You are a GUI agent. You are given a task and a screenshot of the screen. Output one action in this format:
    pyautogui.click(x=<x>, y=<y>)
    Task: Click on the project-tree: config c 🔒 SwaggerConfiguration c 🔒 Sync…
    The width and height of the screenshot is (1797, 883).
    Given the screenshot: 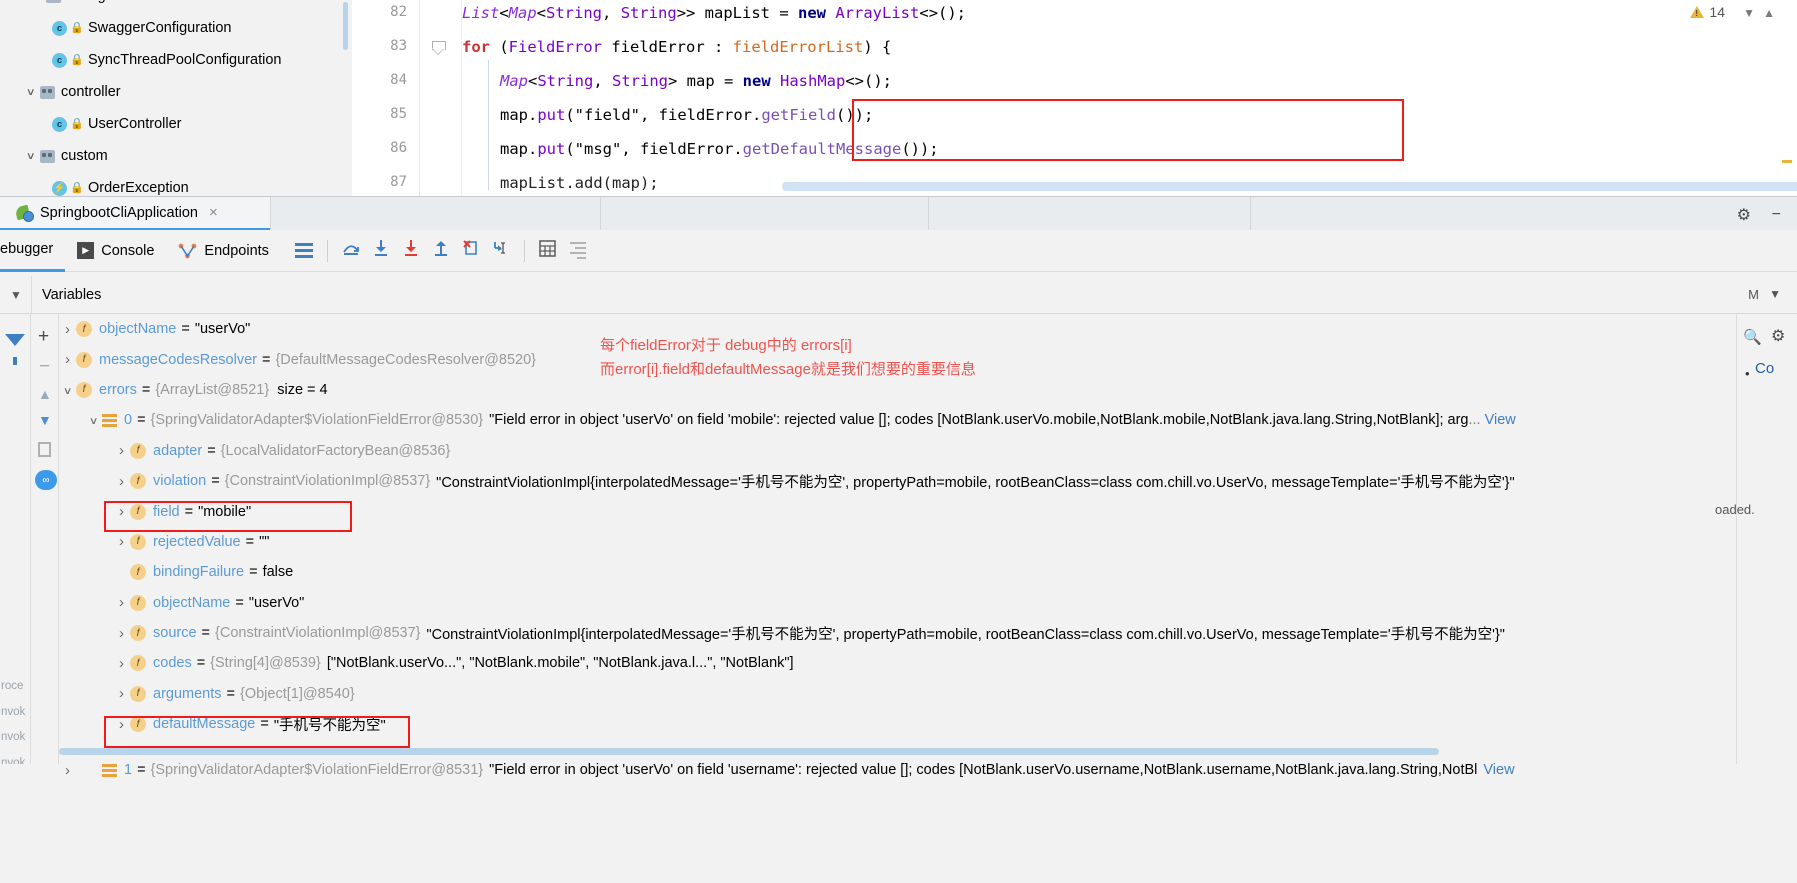 What is the action you would take?
    pyautogui.click(x=176, y=98)
    